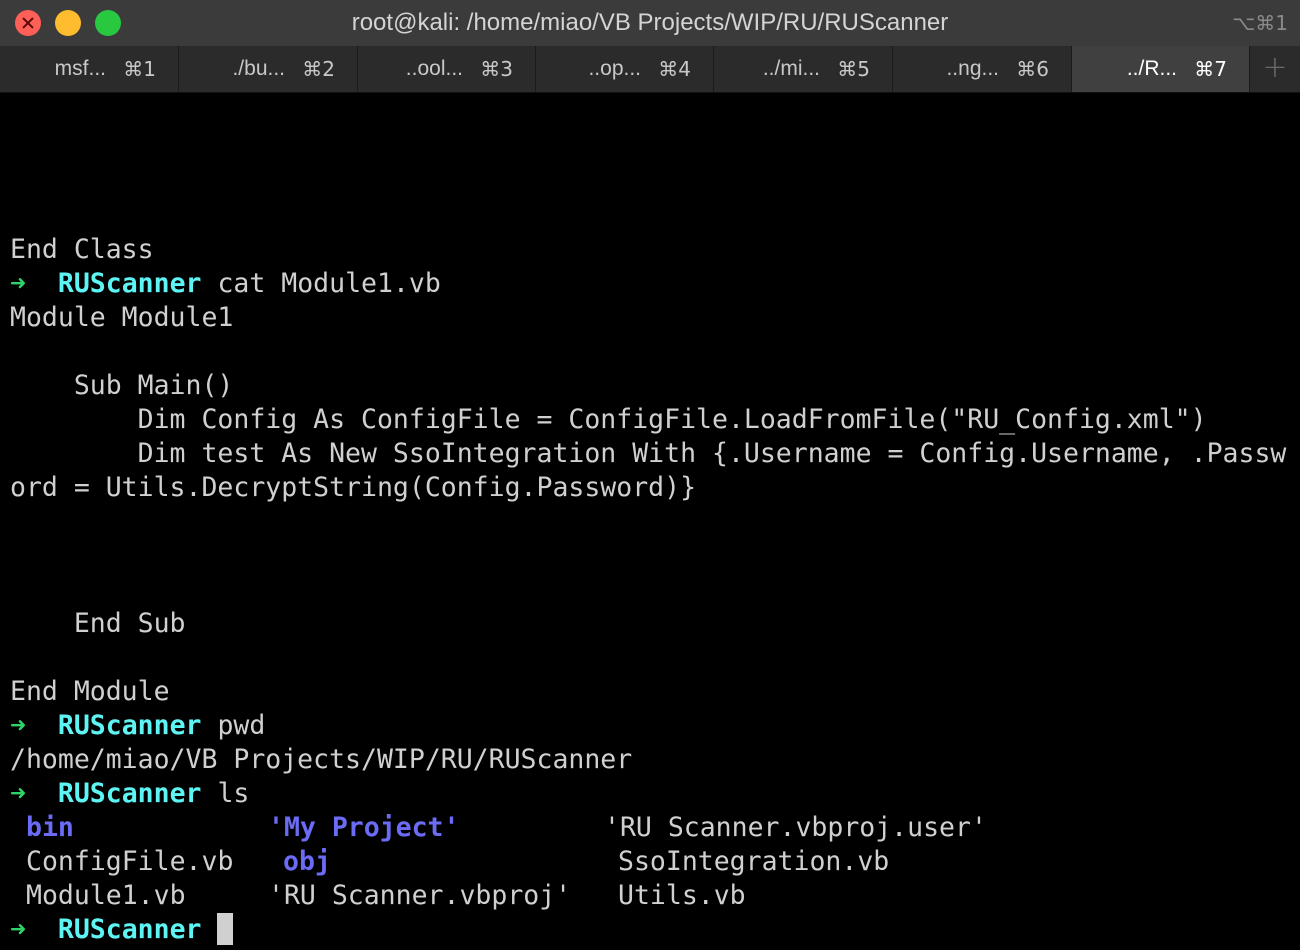  I want to click on tab-shortcut: ⌘2, so click(318, 69).